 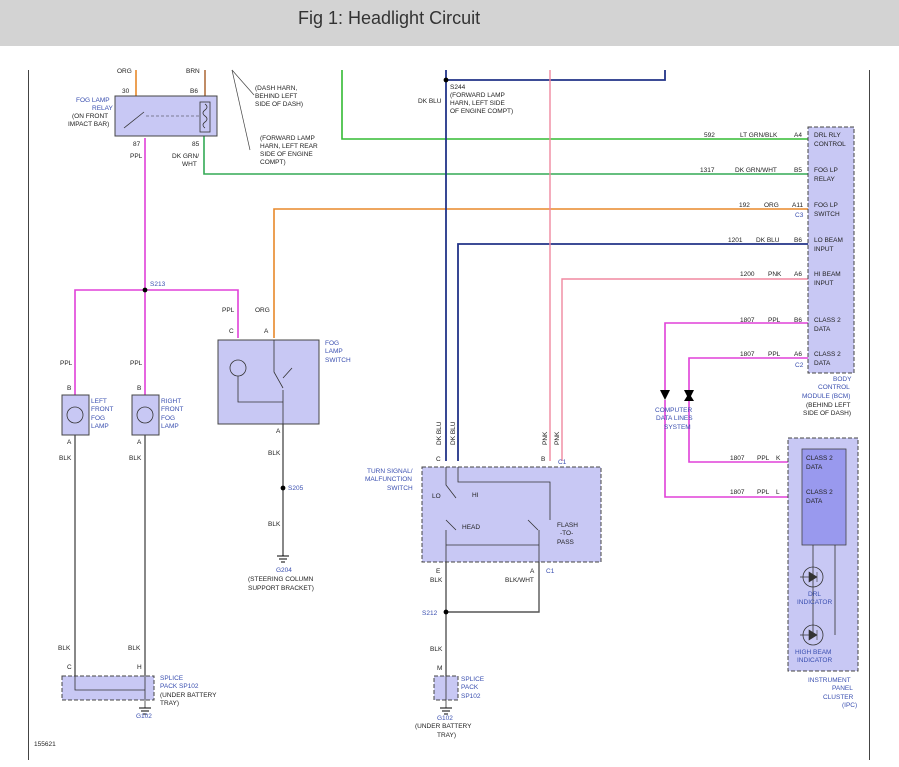 What do you see at coordinates (446, 80) in the screenshot?
I see `splice-s244` at bounding box center [446, 80].